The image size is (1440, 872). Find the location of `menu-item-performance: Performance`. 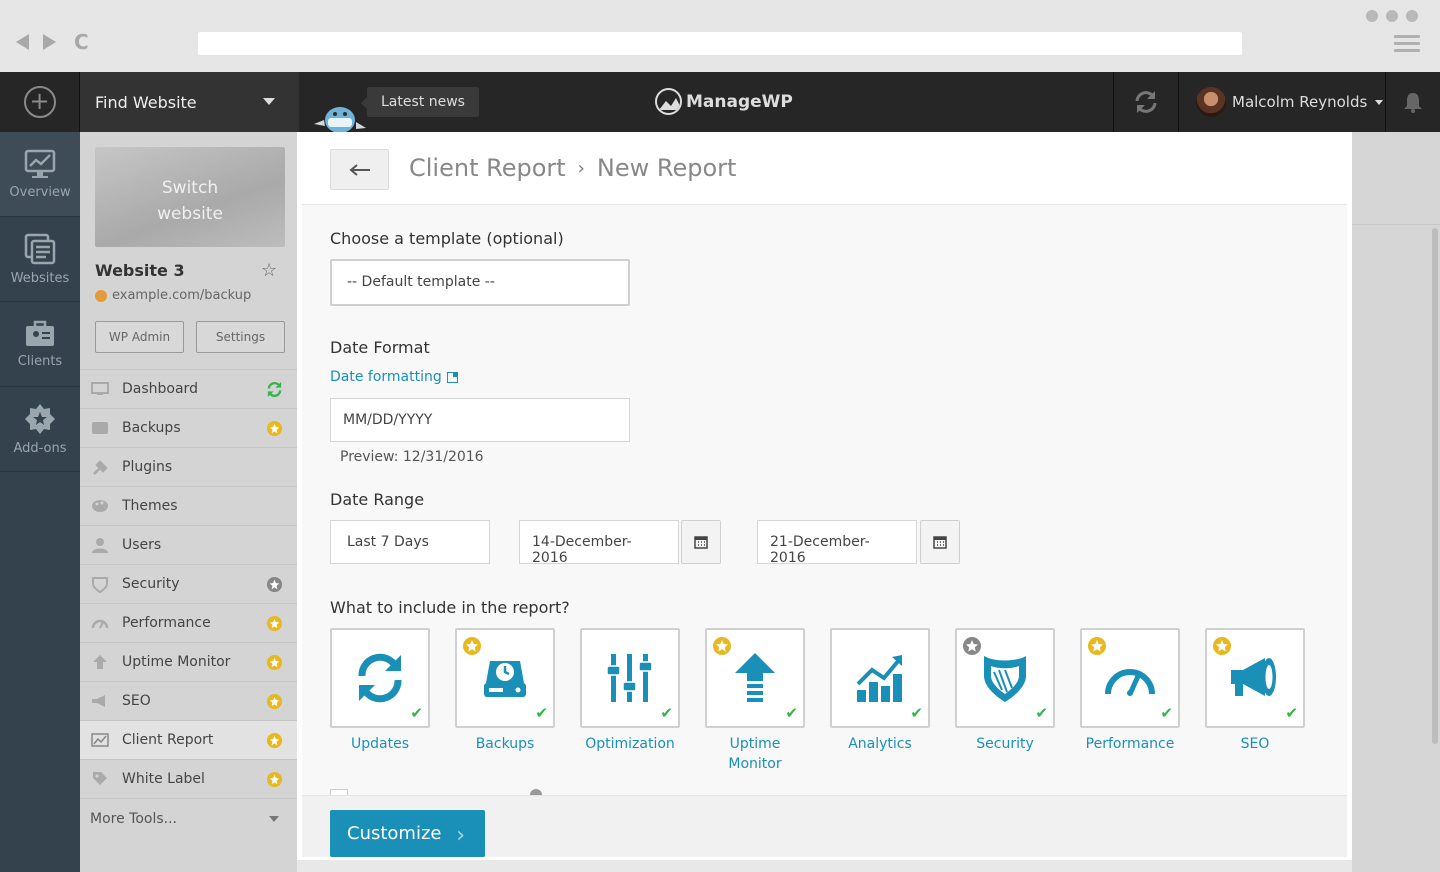

menu-item-performance: Performance is located at coordinates (188, 622).